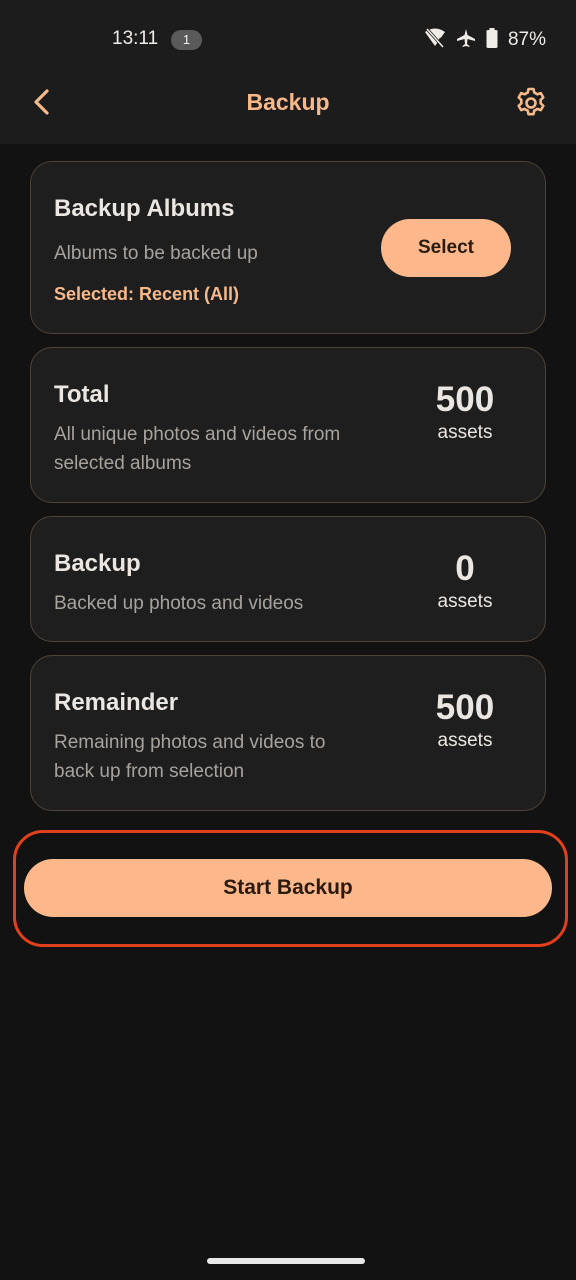 The height and width of the screenshot is (1280, 576). I want to click on asset-count: 0 assets, so click(465, 581).